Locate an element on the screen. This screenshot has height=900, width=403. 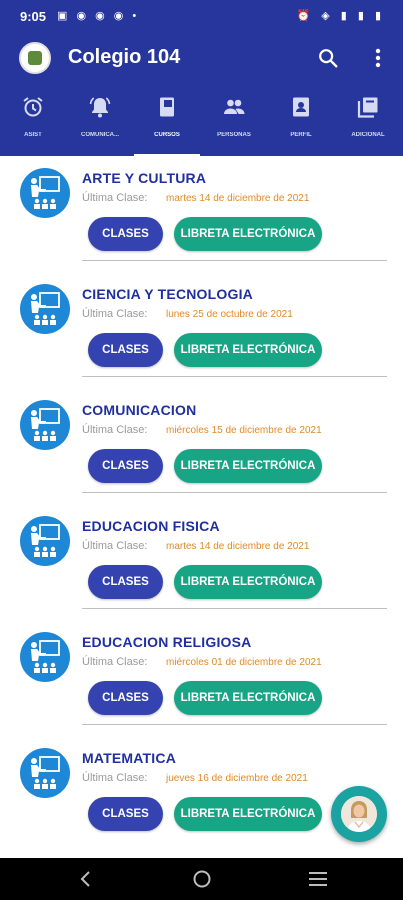
app-title: Colegio 104 is located at coordinates (124, 57).